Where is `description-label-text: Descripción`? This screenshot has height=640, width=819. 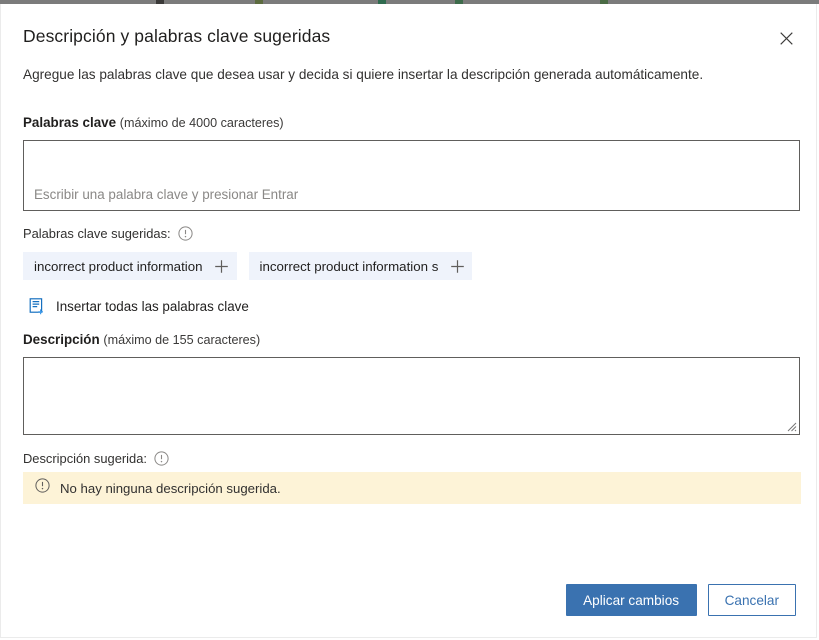
description-label-text: Descripción is located at coordinates (61, 339).